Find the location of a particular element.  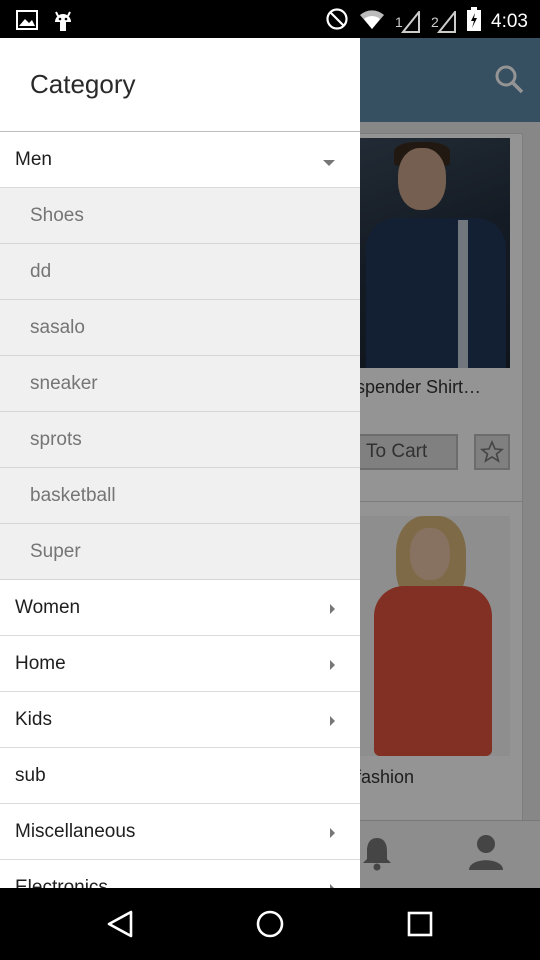

category-home: Home is located at coordinates (180, 664).